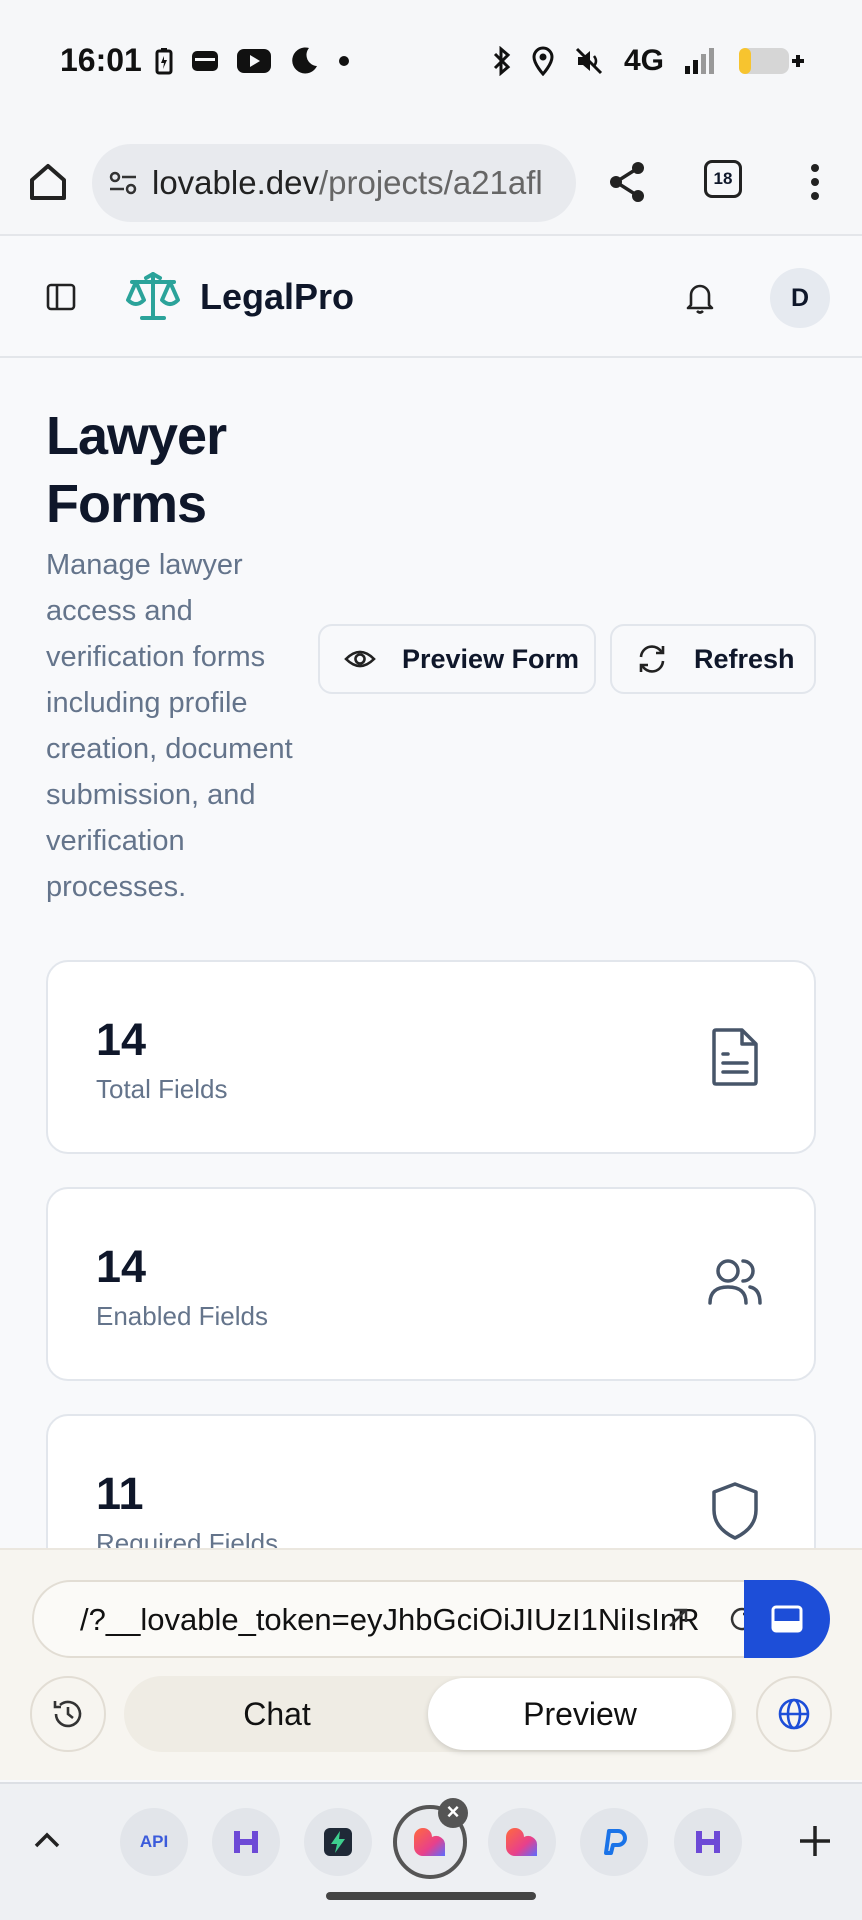 This screenshot has width=862, height=1920. Describe the element at coordinates (431, 1896) in the screenshot. I see `home-indicator` at that location.